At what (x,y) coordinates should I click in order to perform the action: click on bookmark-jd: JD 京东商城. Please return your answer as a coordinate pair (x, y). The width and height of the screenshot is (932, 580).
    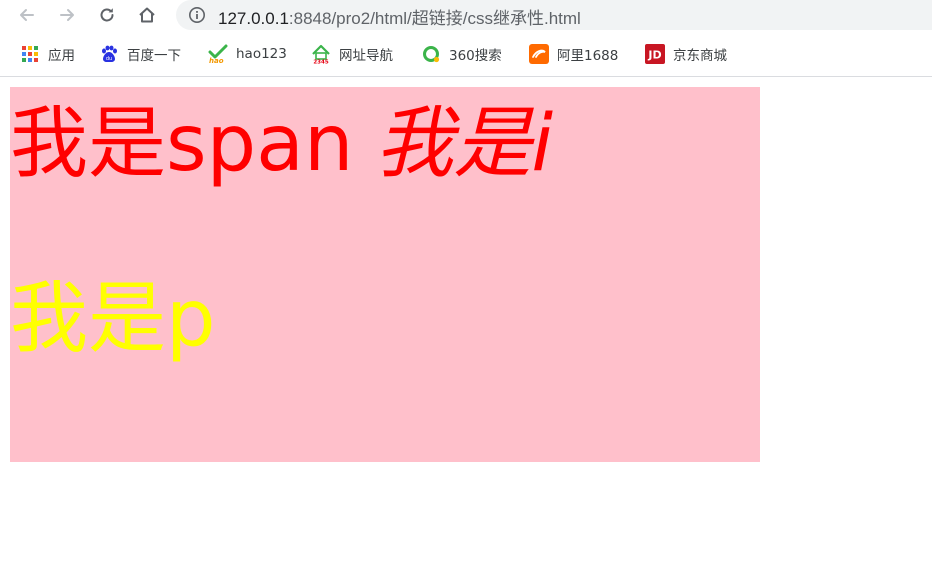
    Looking at the image, I should click on (686, 54).